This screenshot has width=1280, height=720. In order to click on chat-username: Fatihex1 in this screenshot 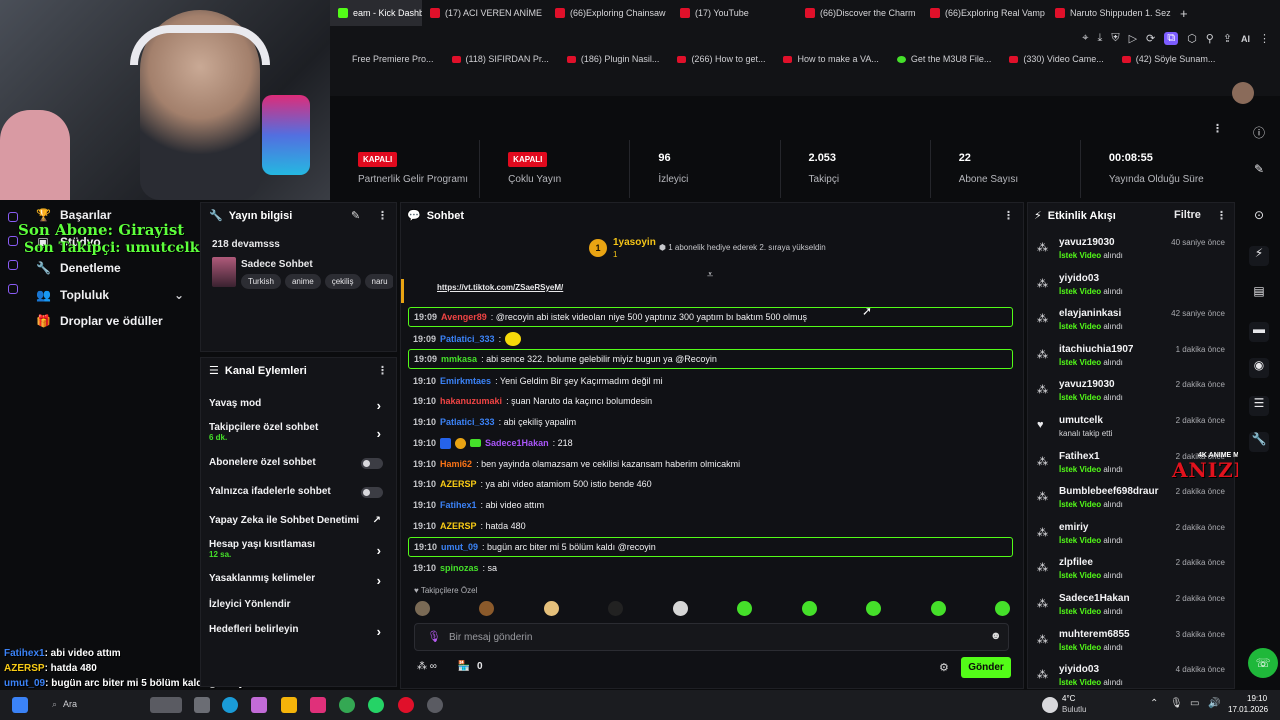, I will do `click(458, 505)`.